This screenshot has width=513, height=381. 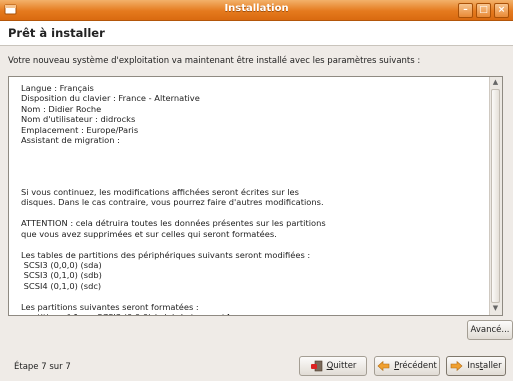 I want to click on forward-arrow-icon, so click(x=457, y=366).